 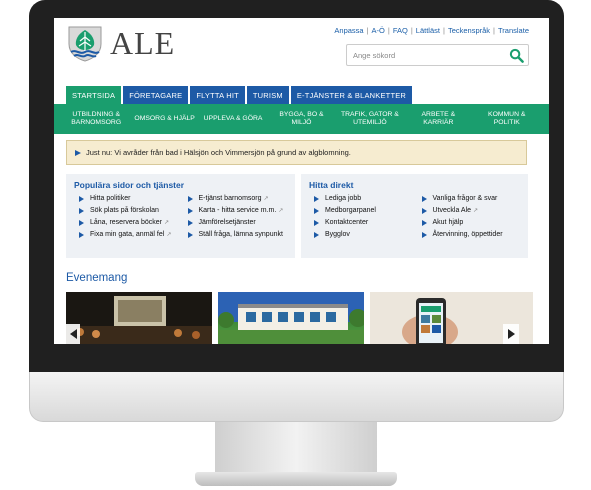 I want to click on events-heading: Evenemang, so click(x=97, y=278).